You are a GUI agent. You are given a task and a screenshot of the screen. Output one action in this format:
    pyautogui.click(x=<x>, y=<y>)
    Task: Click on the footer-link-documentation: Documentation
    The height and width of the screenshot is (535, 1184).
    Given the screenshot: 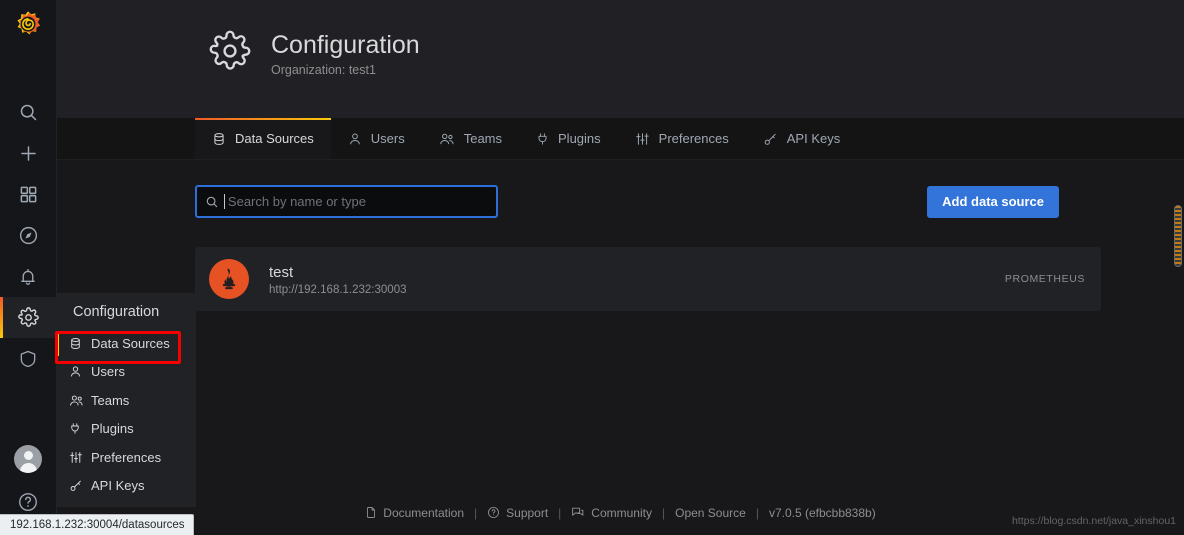 What is the action you would take?
    pyautogui.click(x=414, y=513)
    